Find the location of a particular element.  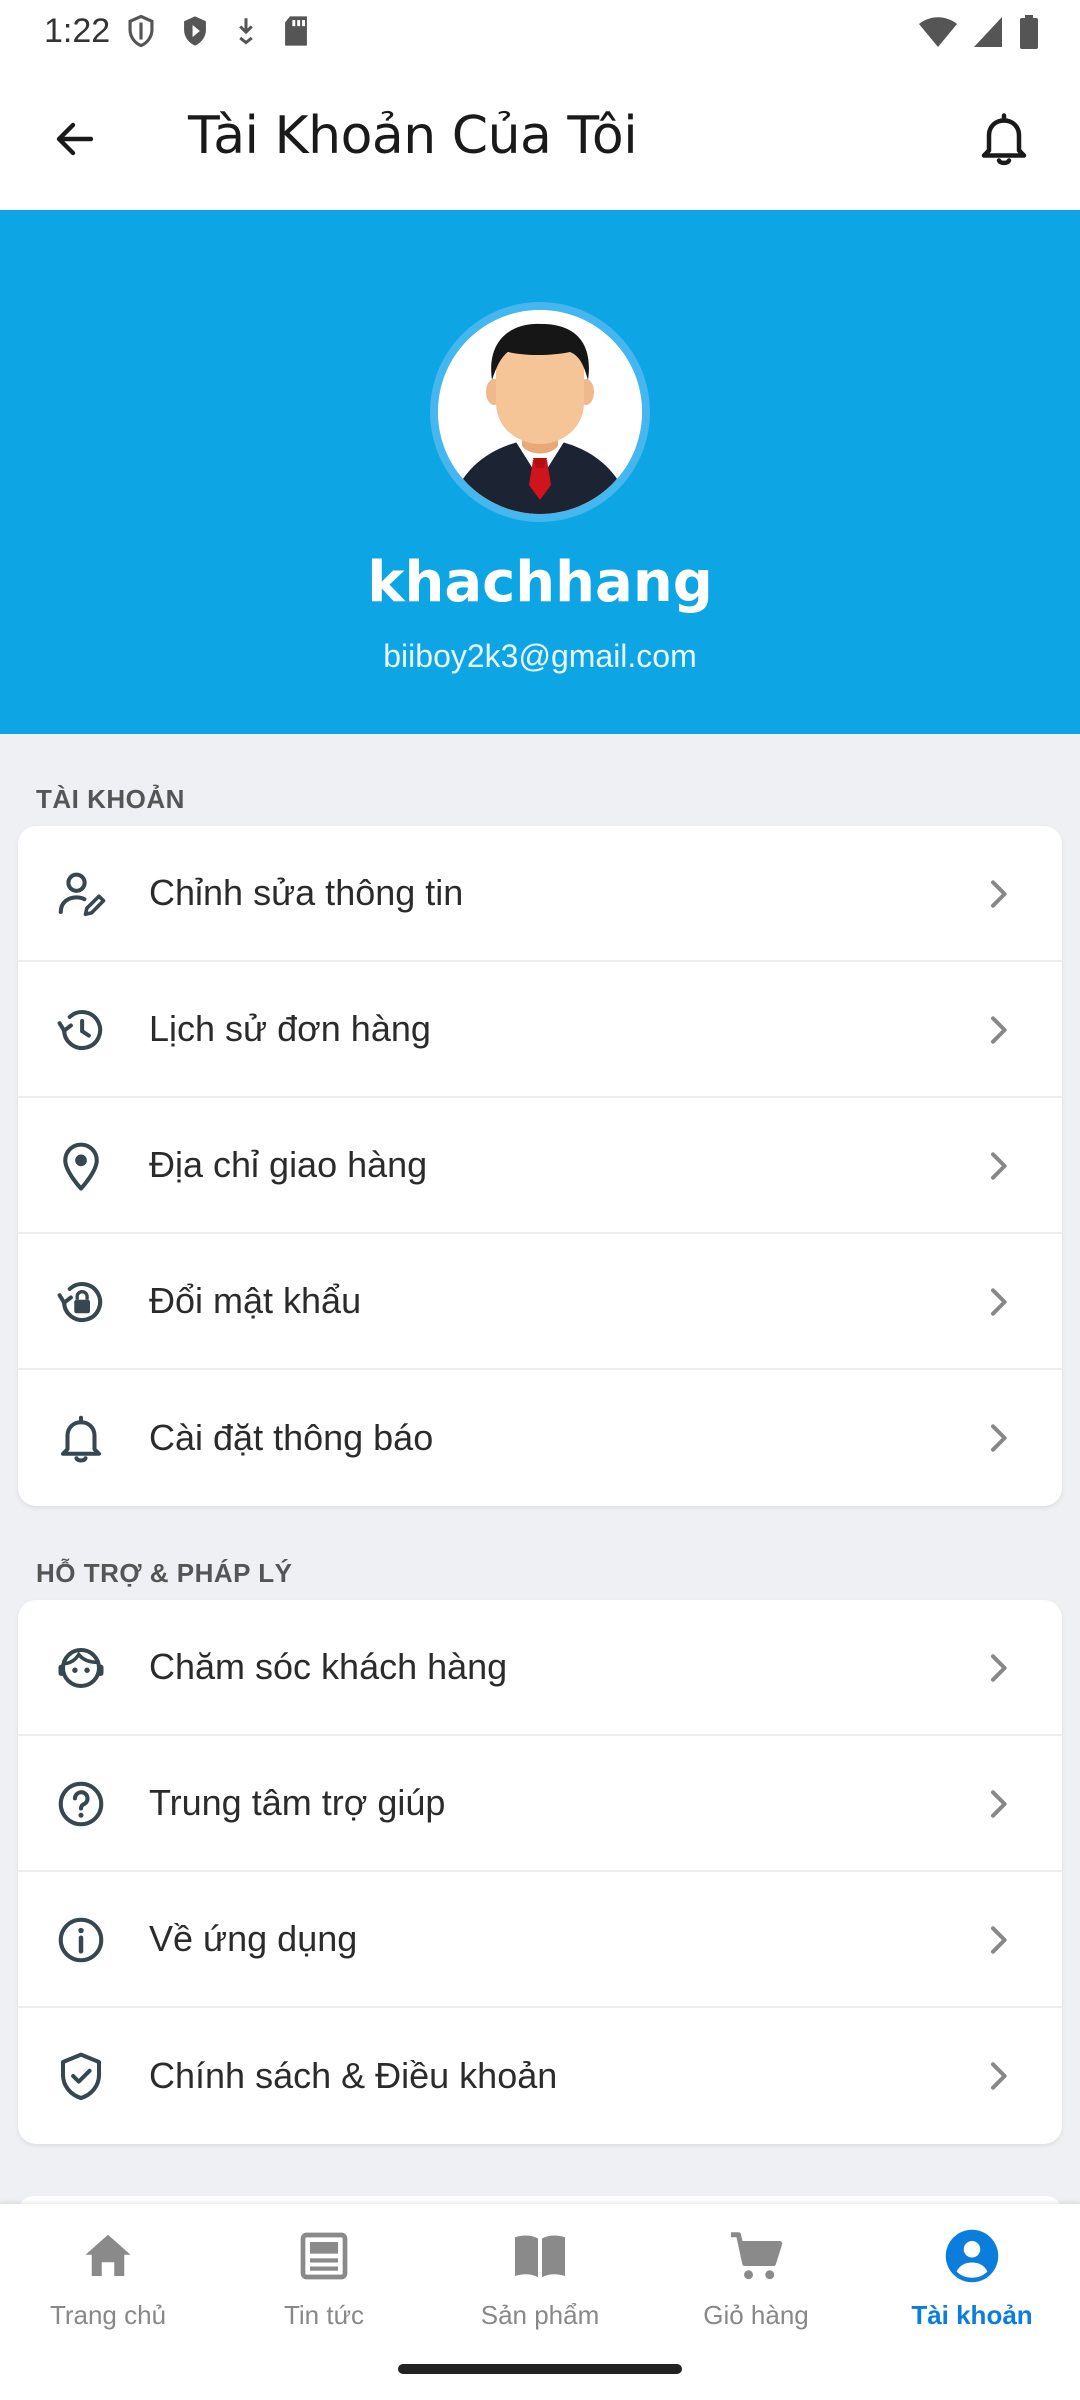

user-email: biiboy2k3@gmail.com is located at coordinates (540, 656).